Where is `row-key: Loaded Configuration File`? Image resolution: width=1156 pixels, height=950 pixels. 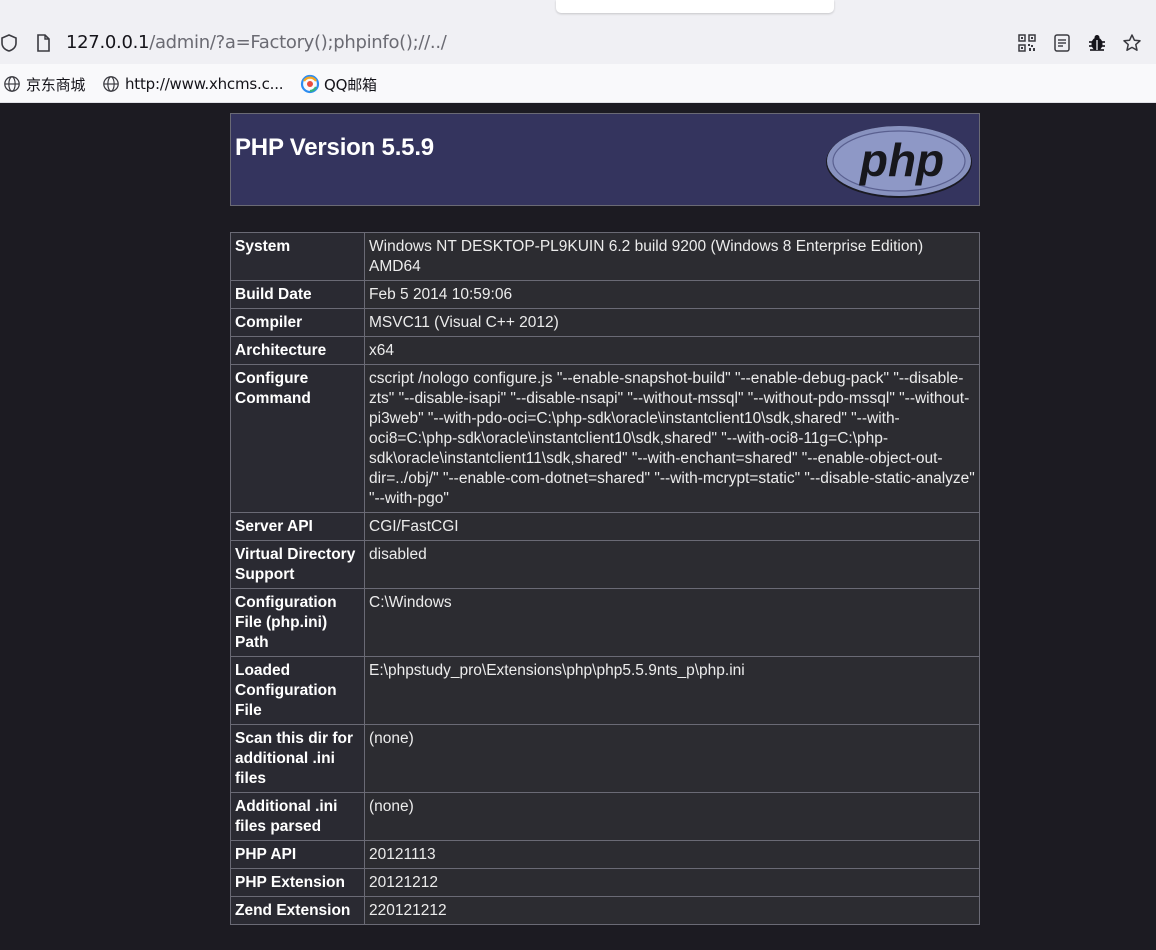 row-key: Loaded Configuration File is located at coordinates (297, 690).